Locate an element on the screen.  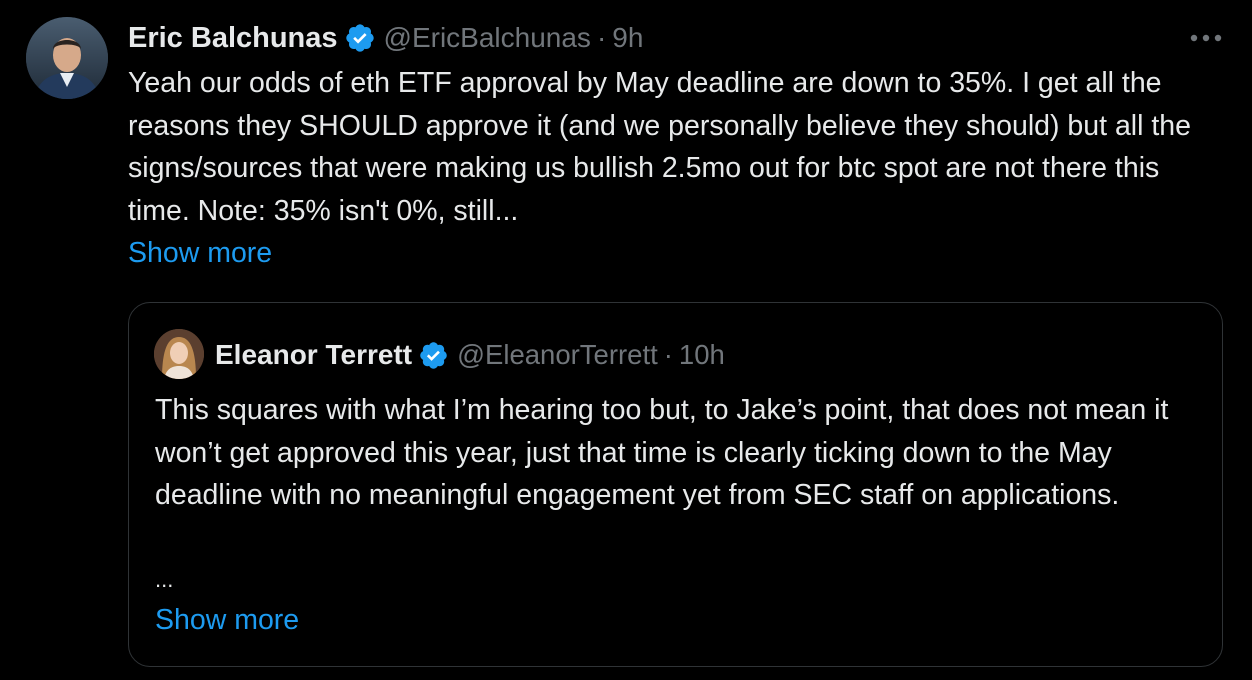
tweet-header: Eric Balchunas @EricBalchunas · 9h is located at coordinates (385, 38).